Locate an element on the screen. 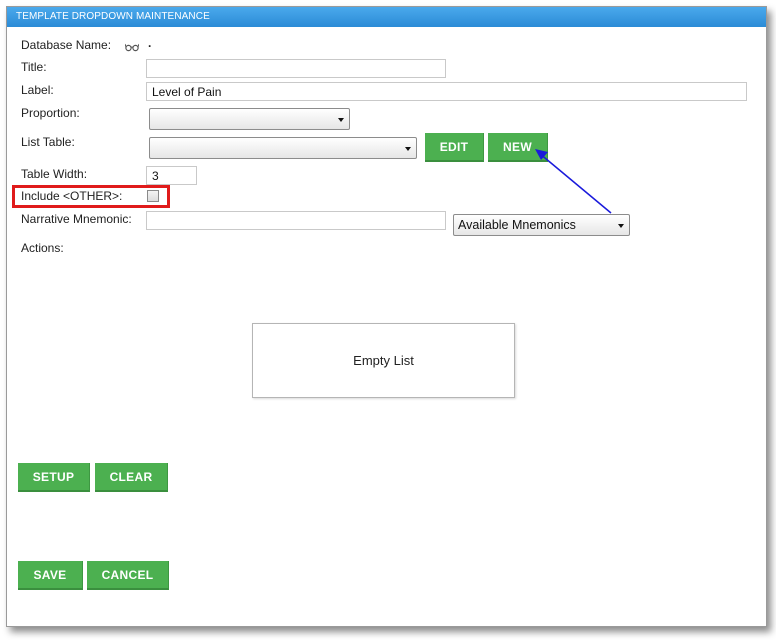 This screenshot has height=640, width=776. annotation-arrow is located at coordinates (573, 181).